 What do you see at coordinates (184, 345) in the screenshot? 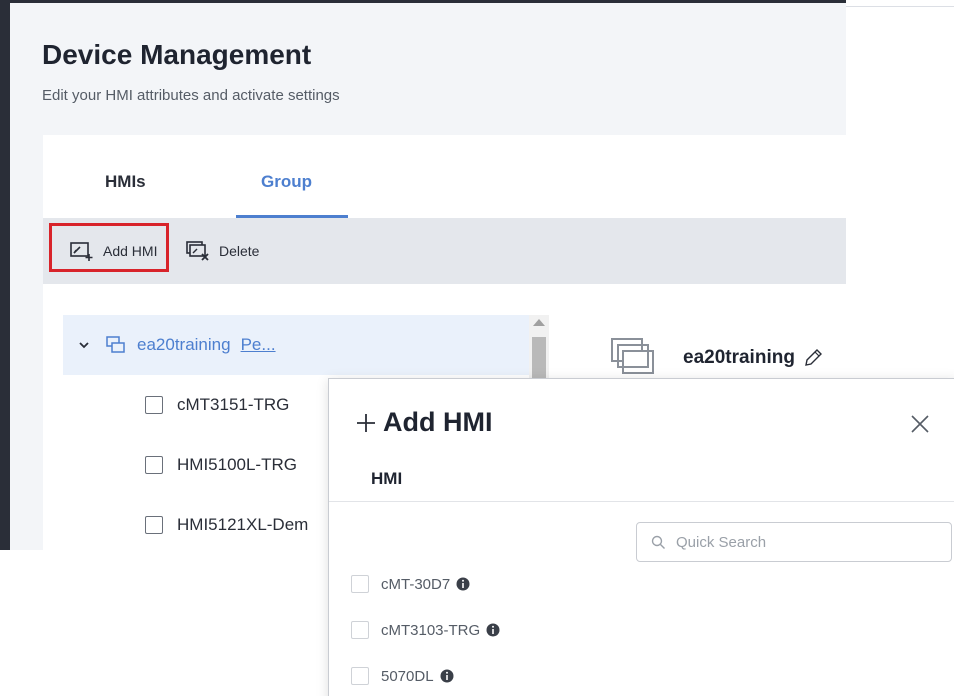
I see `group-name: ea20training` at bounding box center [184, 345].